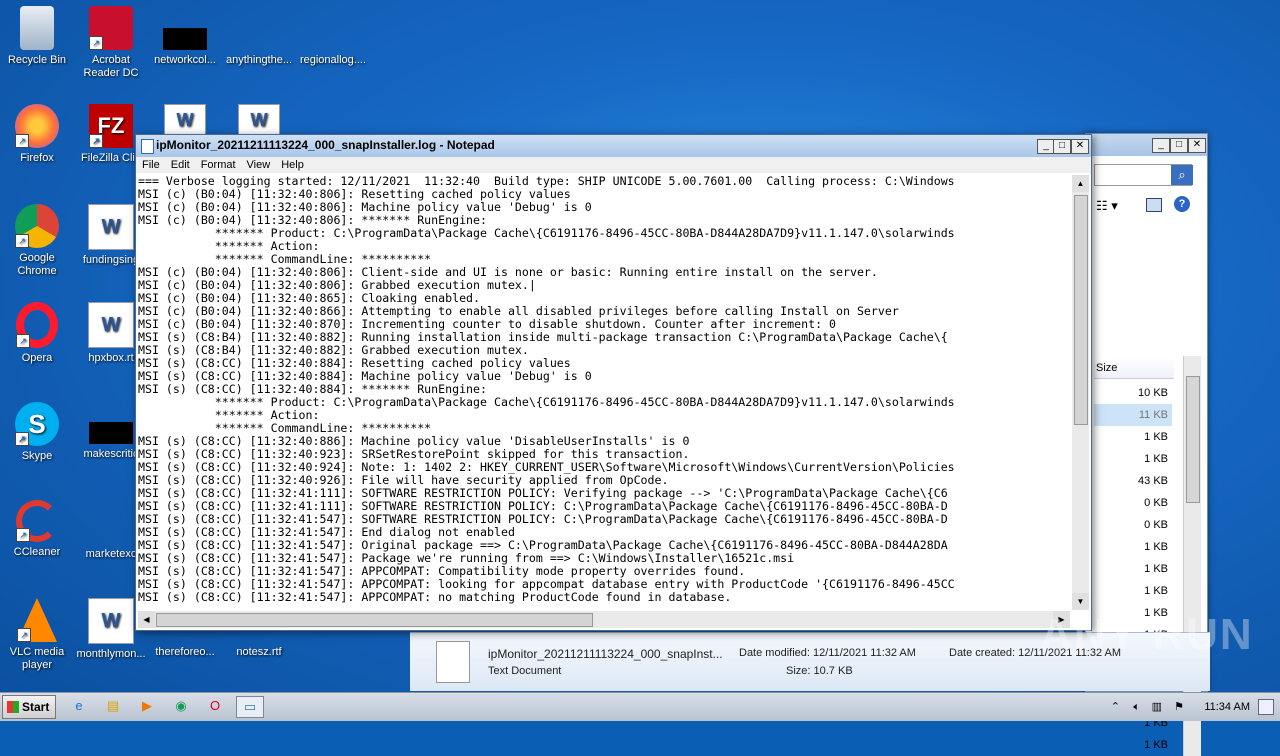  What do you see at coordinates (37, 424) in the screenshot?
I see `skype-icon: S ↗` at bounding box center [37, 424].